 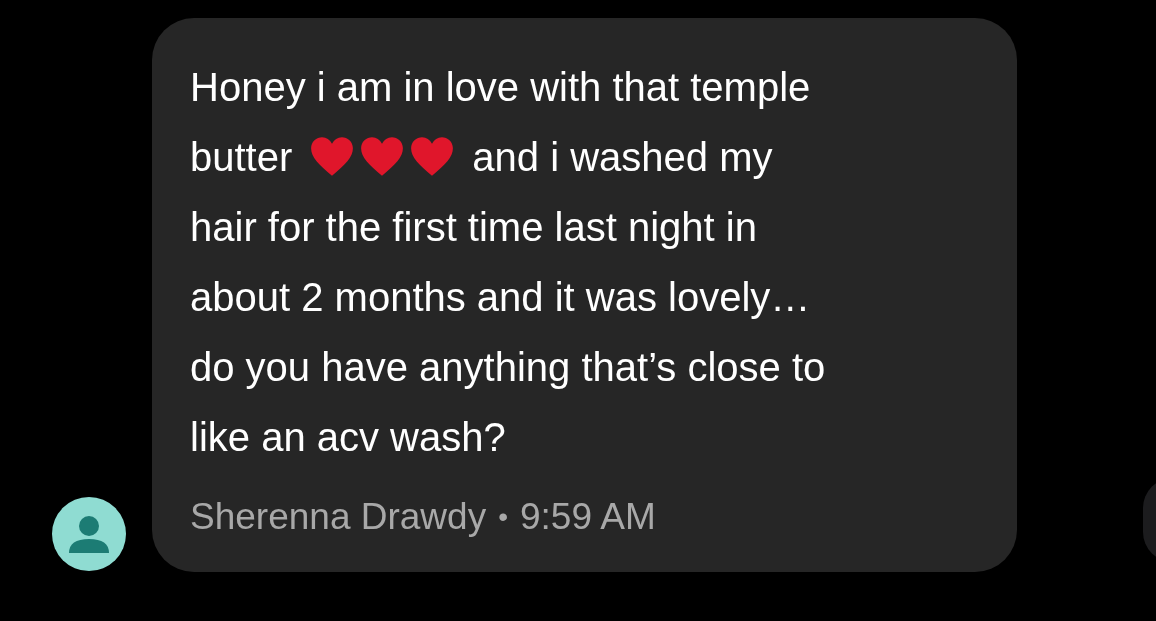 What do you see at coordinates (348, 437) in the screenshot?
I see `message-text: like an acv wash?` at bounding box center [348, 437].